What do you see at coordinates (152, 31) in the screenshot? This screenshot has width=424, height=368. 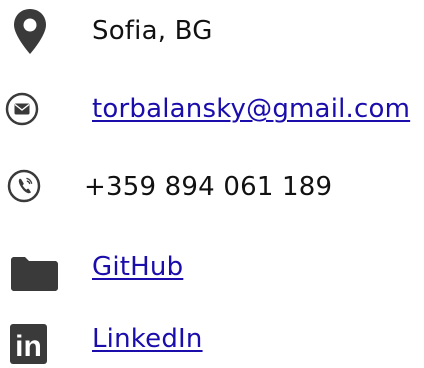 I see `location-text: Sofia, BG` at bounding box center [152, 31].